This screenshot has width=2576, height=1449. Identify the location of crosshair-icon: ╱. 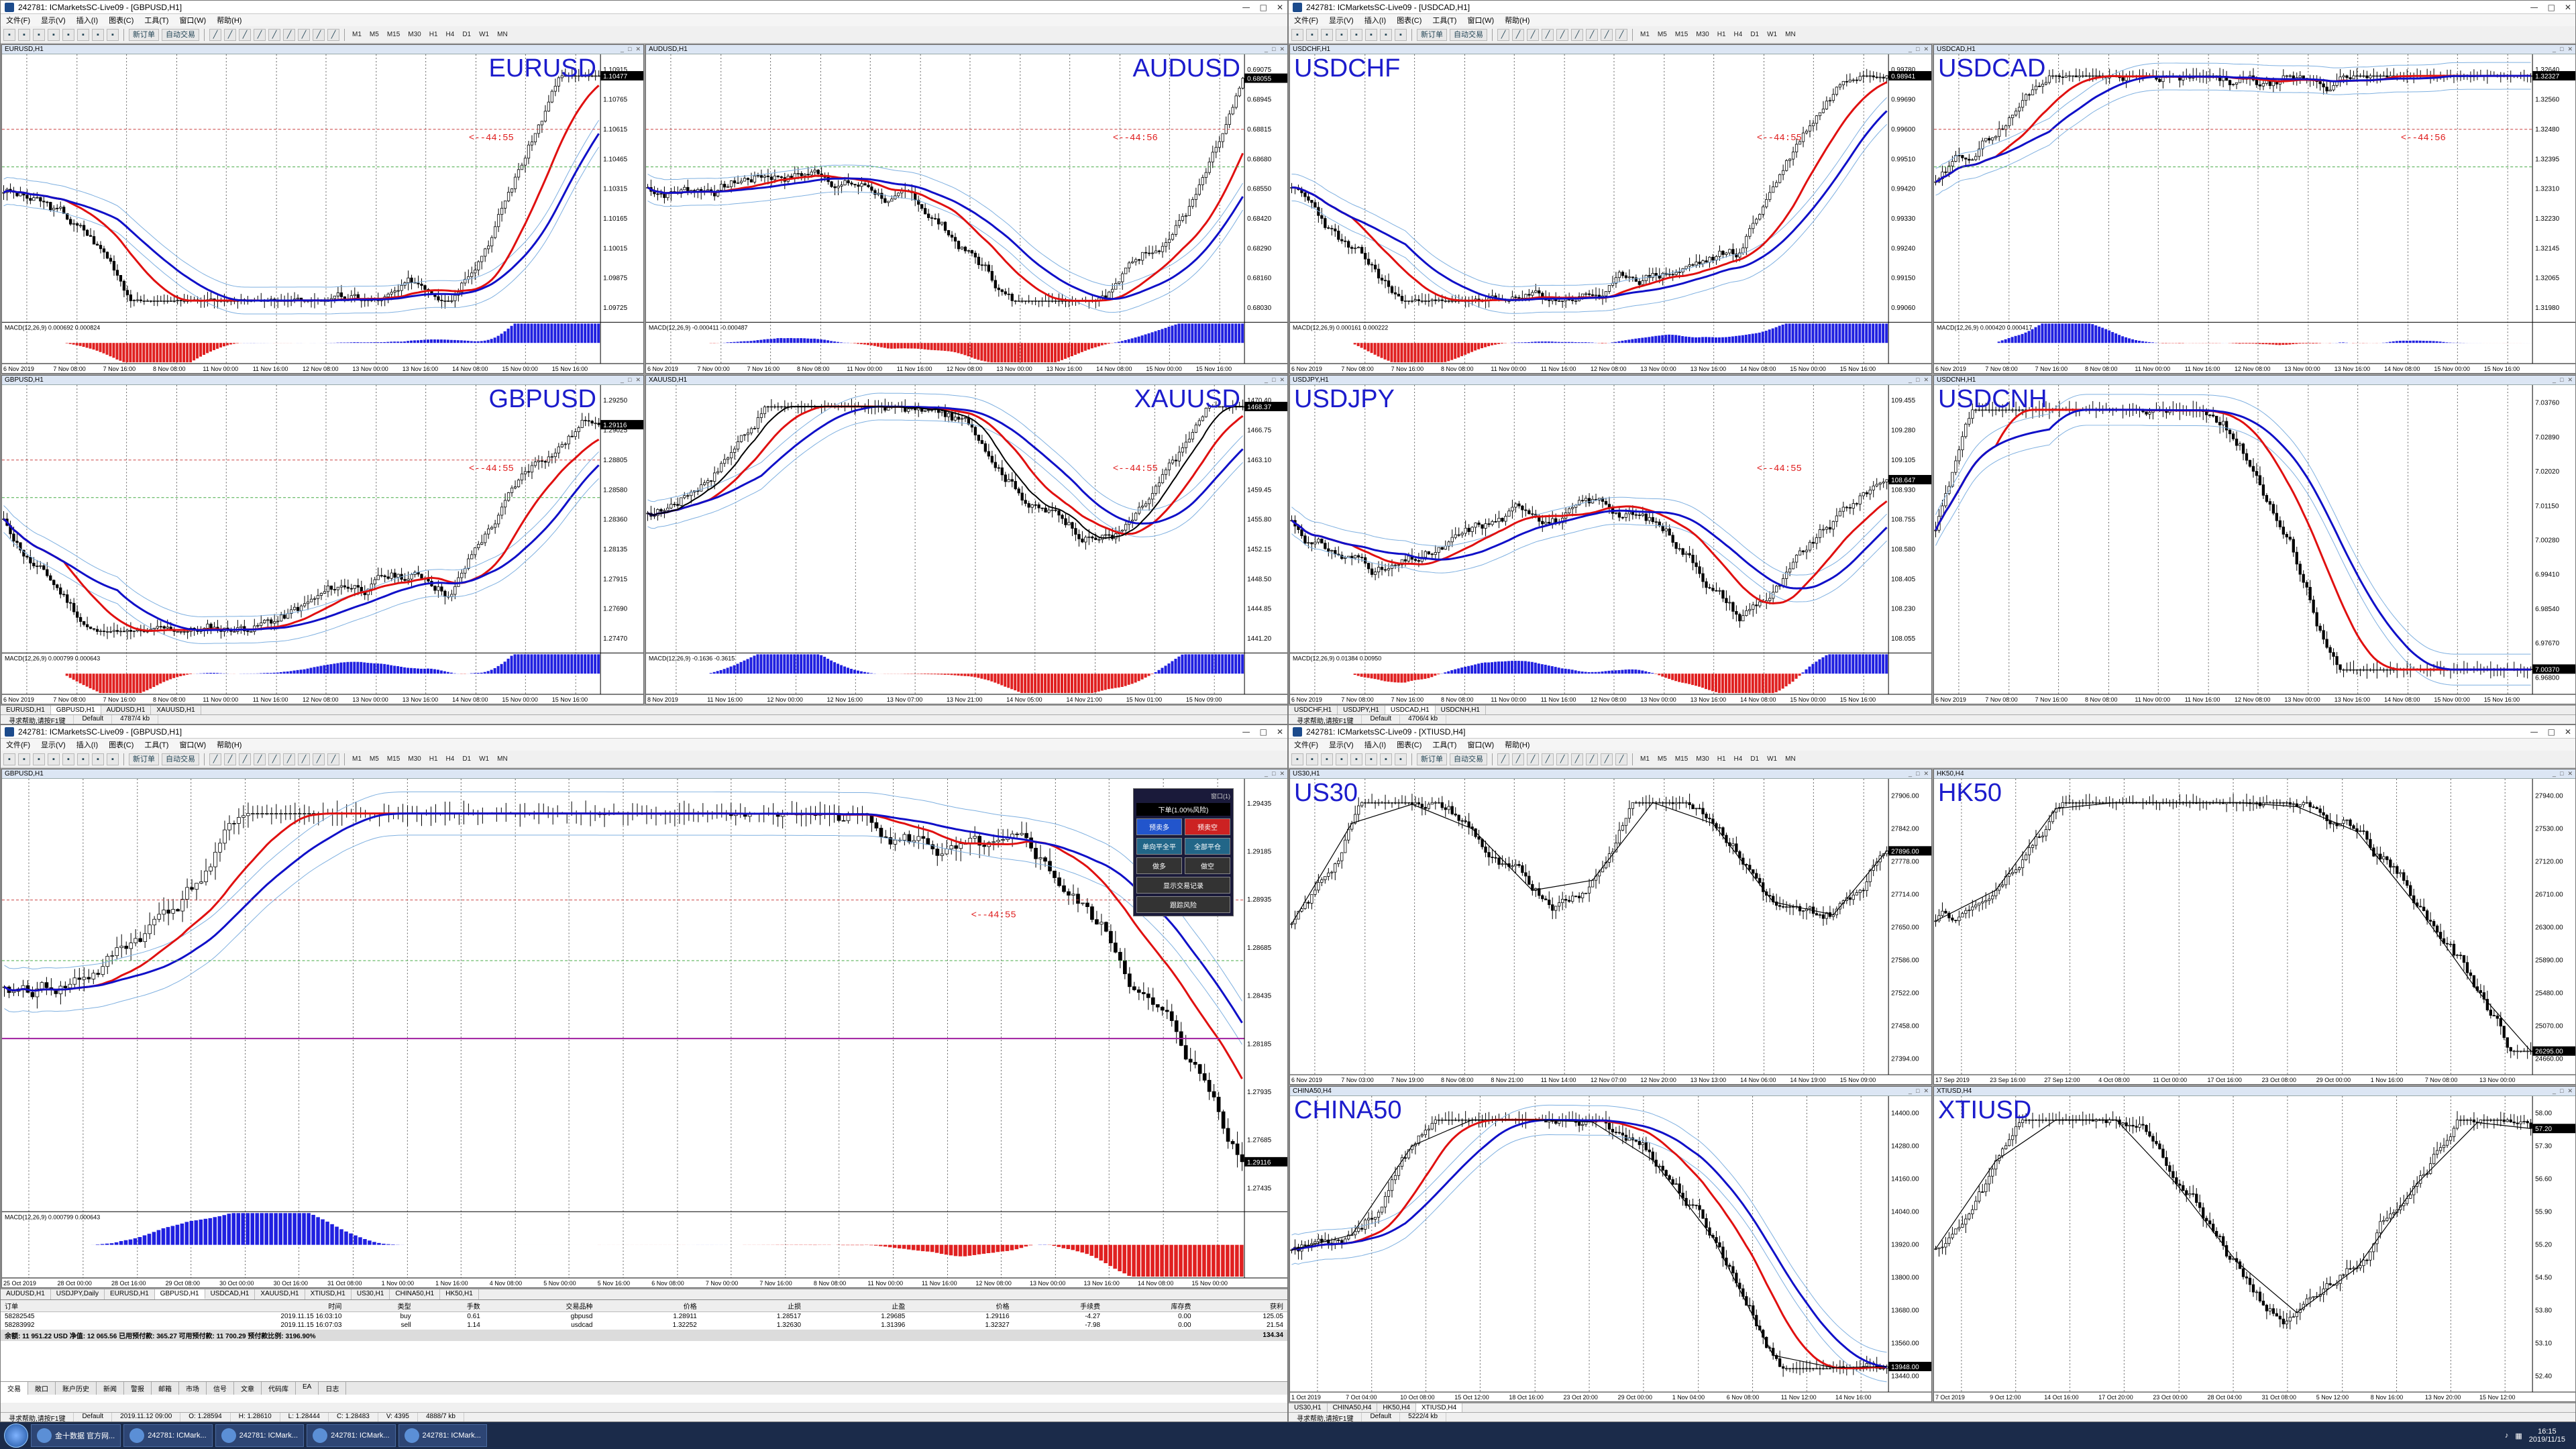
(230, 34).